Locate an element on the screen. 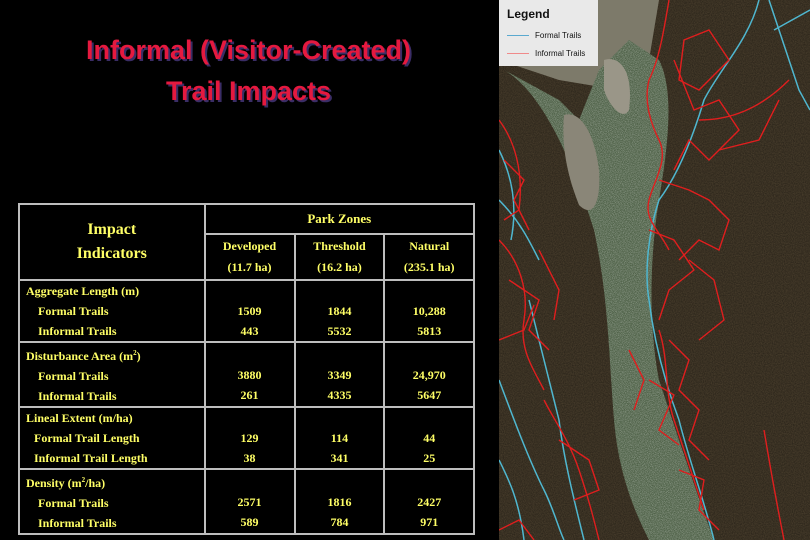  value-cell-natural: 24,970 5647 is located at coordinates (429, 374).